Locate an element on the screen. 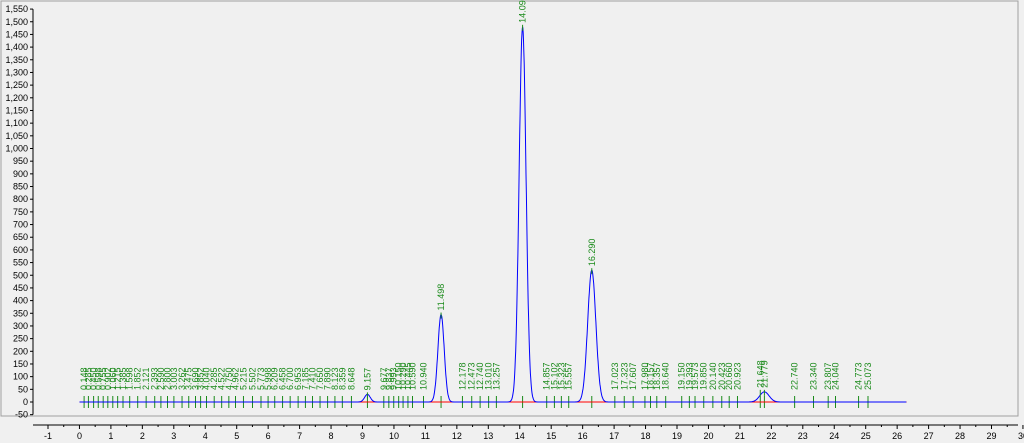 The width and height of the screenshot is (1024, 443). minor-peak-label: 20.923 is located at coordinates (737, 376).